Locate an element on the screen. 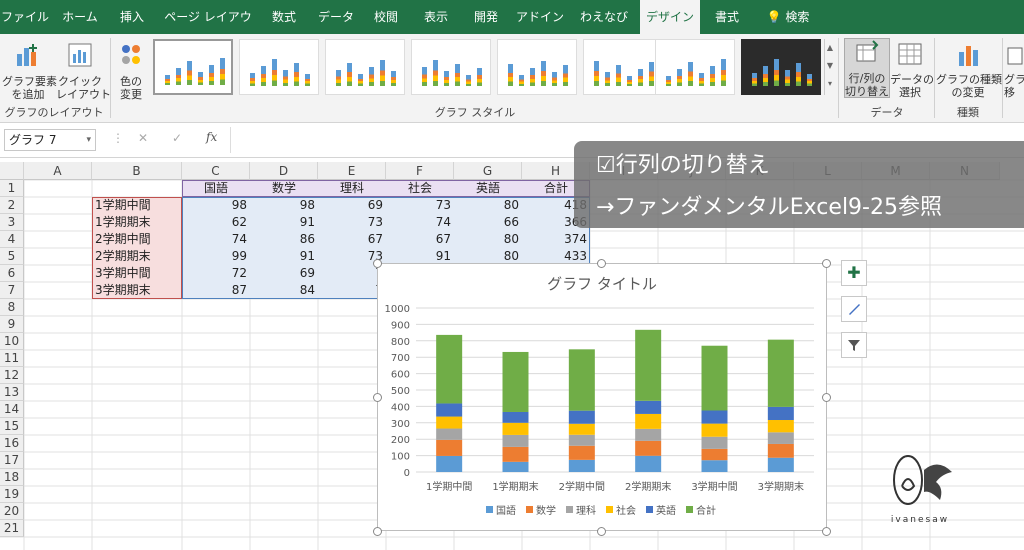 This screenshot has width=1024, height=550. tab-format: 書式 is located at coordinates (727, 17).